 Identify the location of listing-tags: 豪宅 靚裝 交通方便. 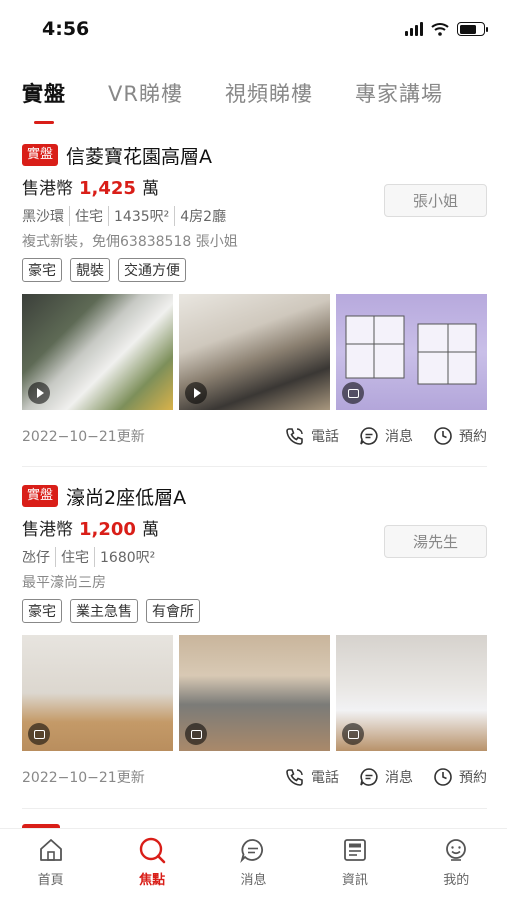
(254, 270).